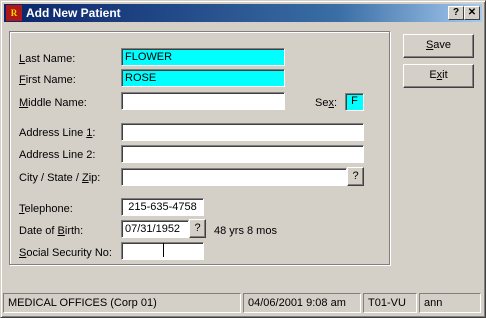  Describe the element at coordinates (162, 207) in the screenshot. I see `telephone-input: 215-635-4758` at that location.